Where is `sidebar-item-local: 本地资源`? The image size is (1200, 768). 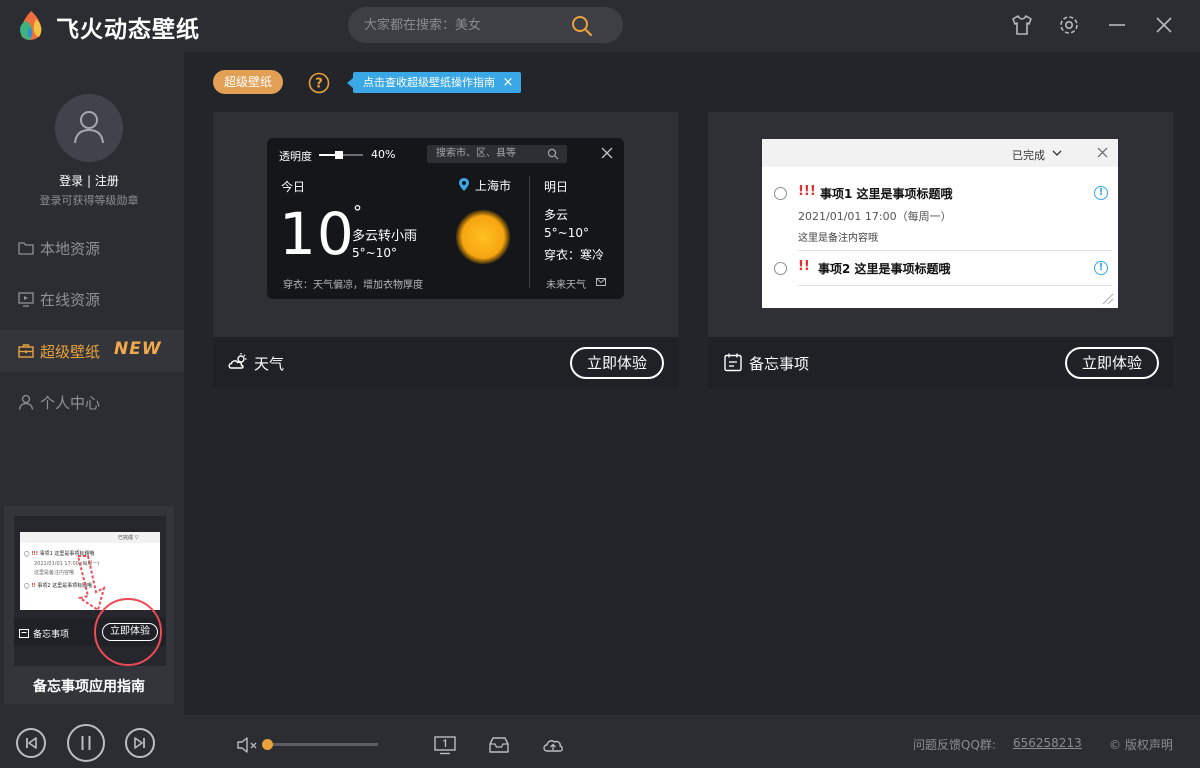
sidebar-item-local: 本地资源 is located at coordinates (92, 248).